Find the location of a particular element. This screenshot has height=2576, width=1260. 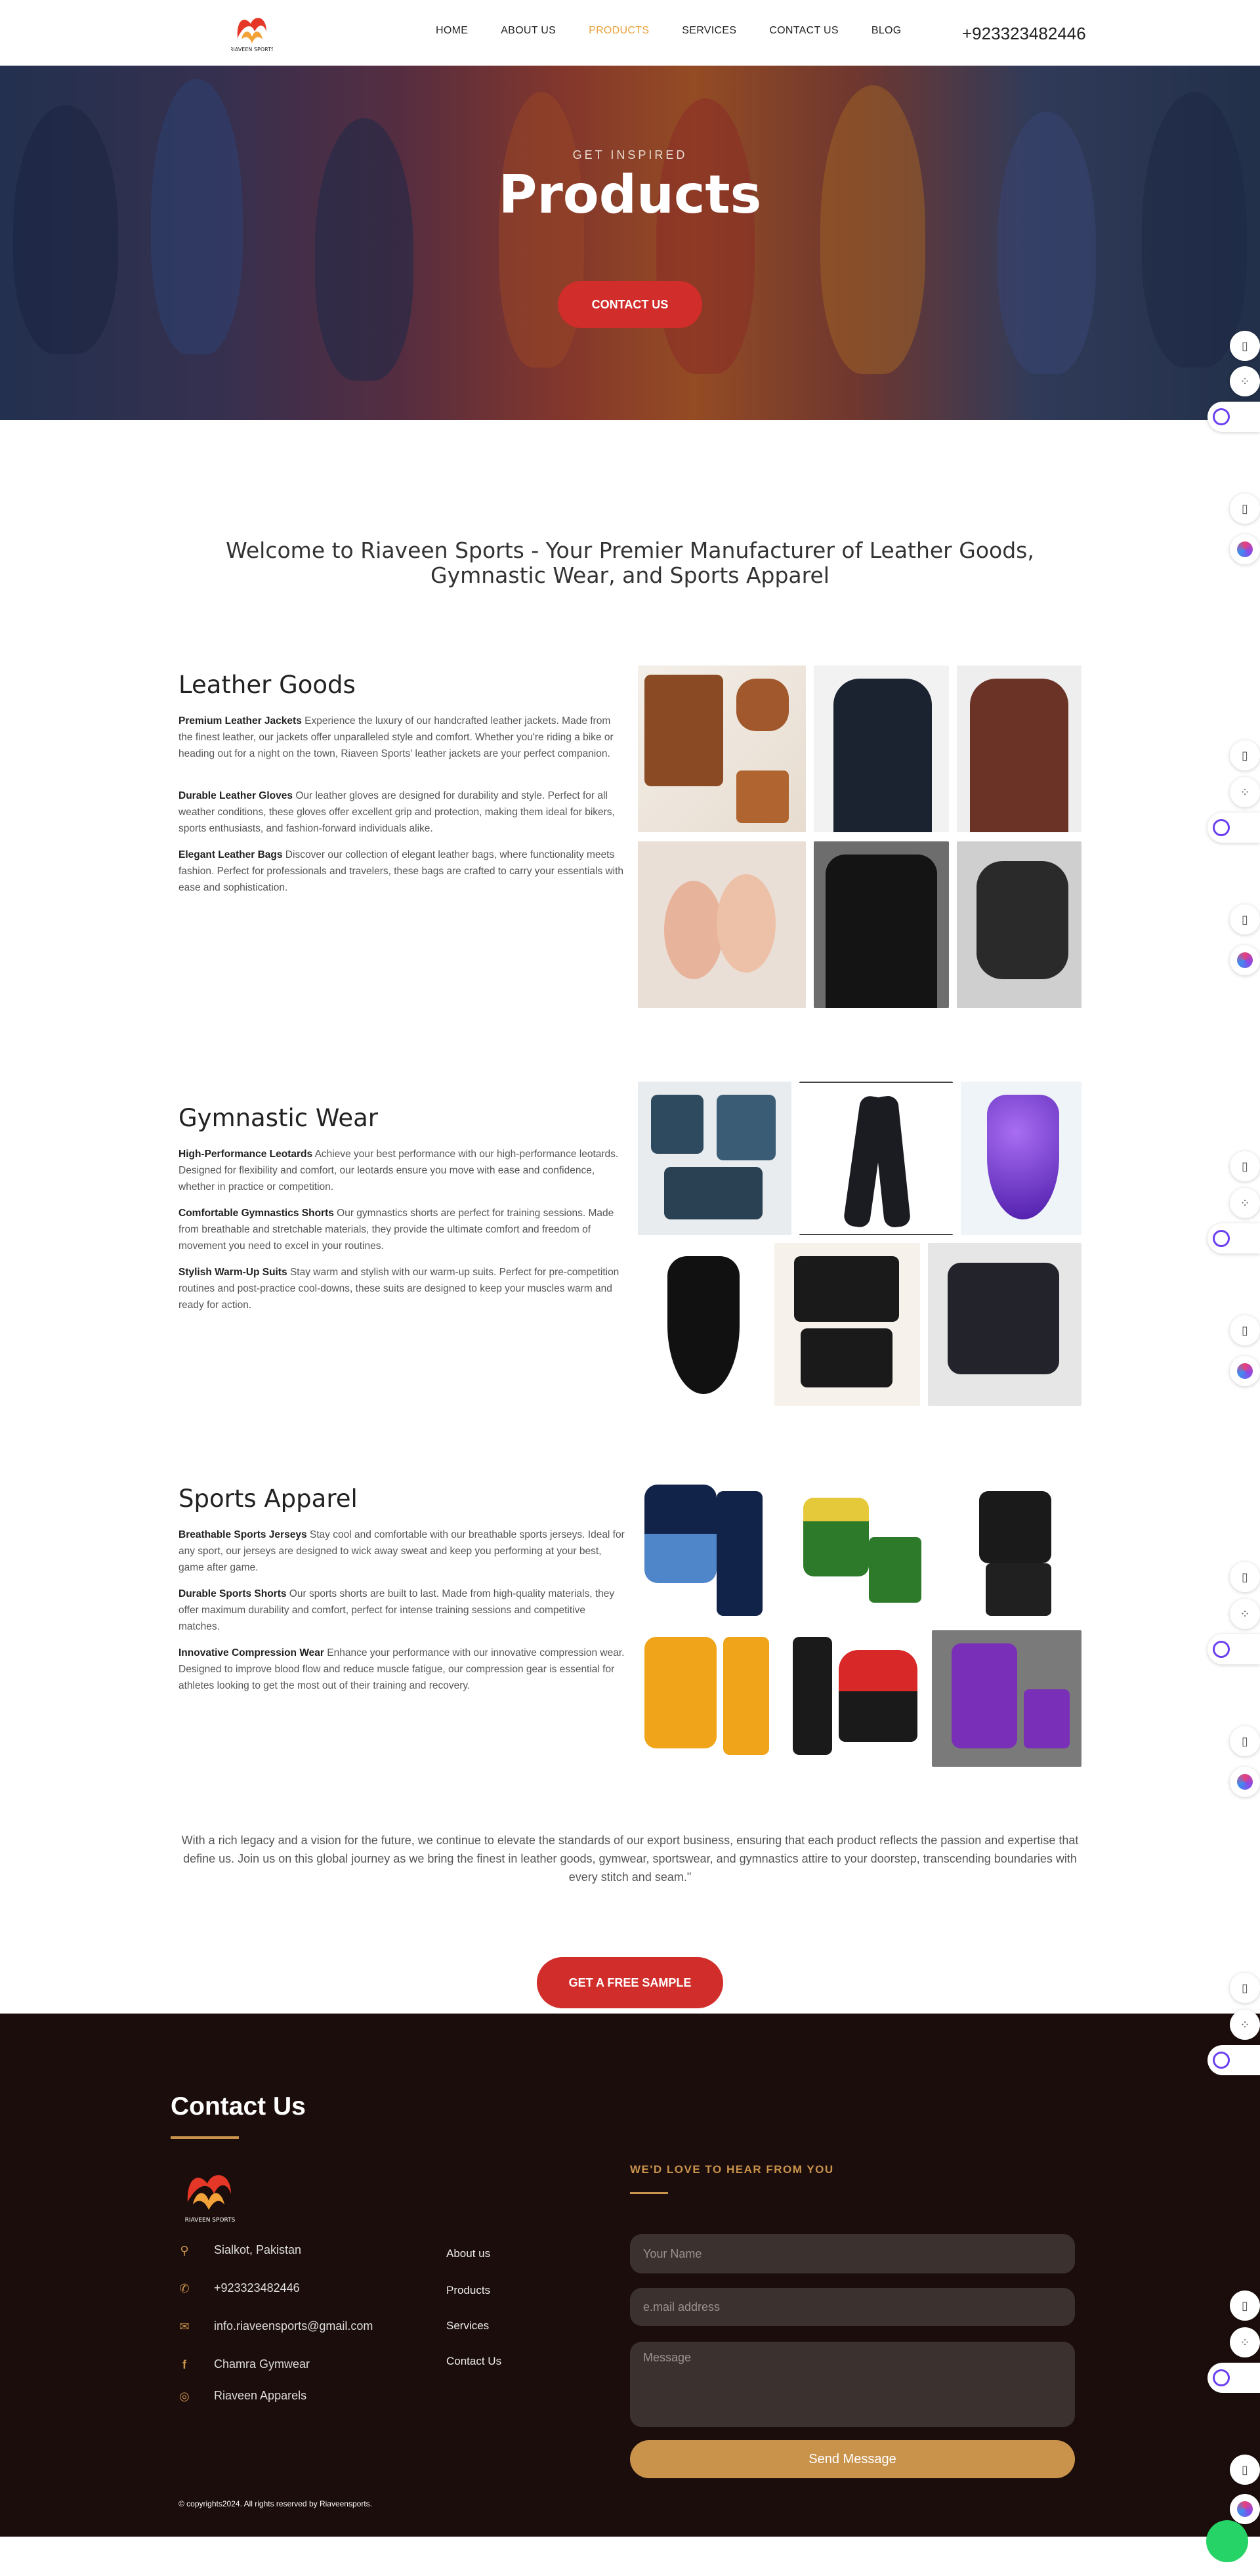

leggings-image is located at coordinates (876, 1158).